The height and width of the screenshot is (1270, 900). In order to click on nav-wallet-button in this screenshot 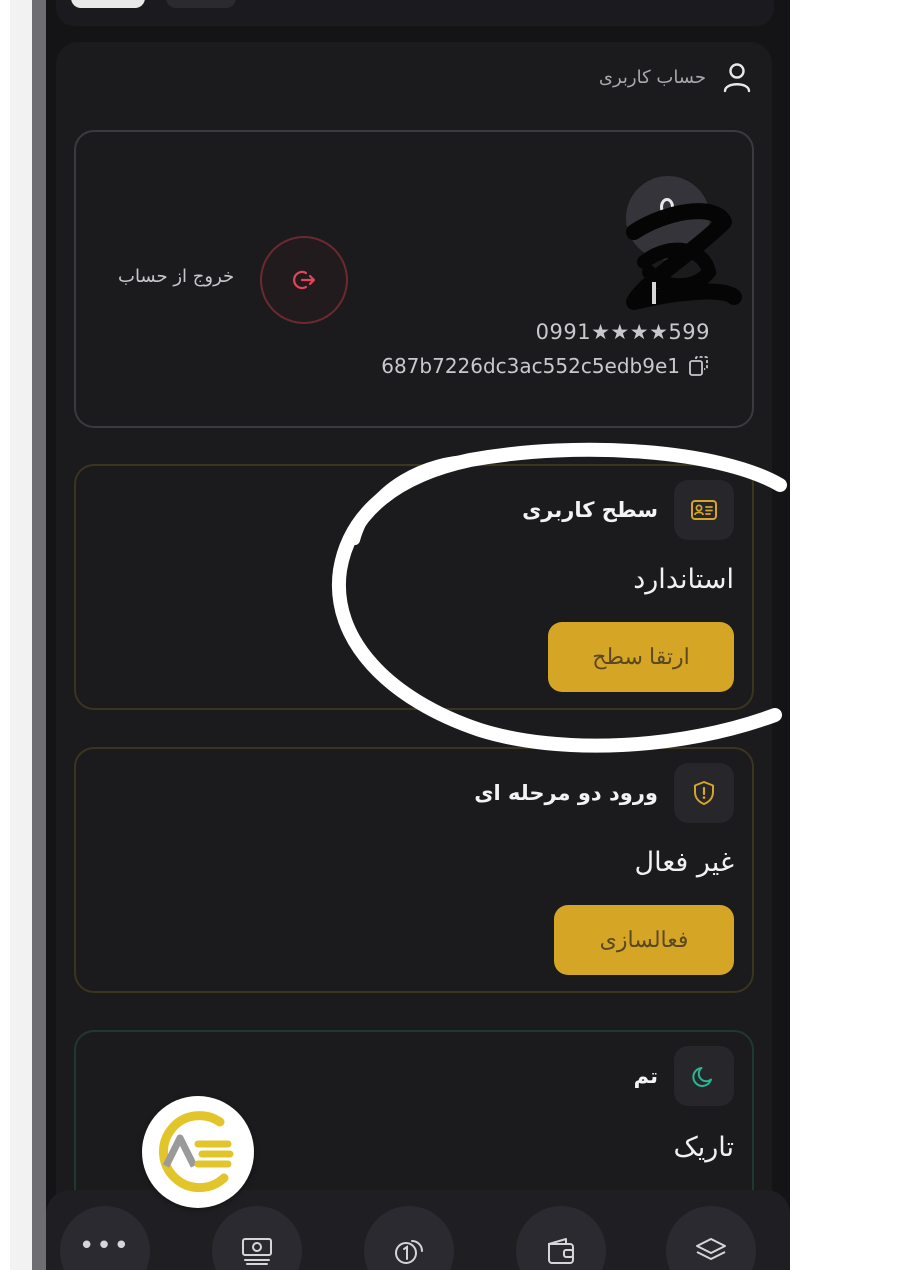, I will do `click(561, 1238)`.